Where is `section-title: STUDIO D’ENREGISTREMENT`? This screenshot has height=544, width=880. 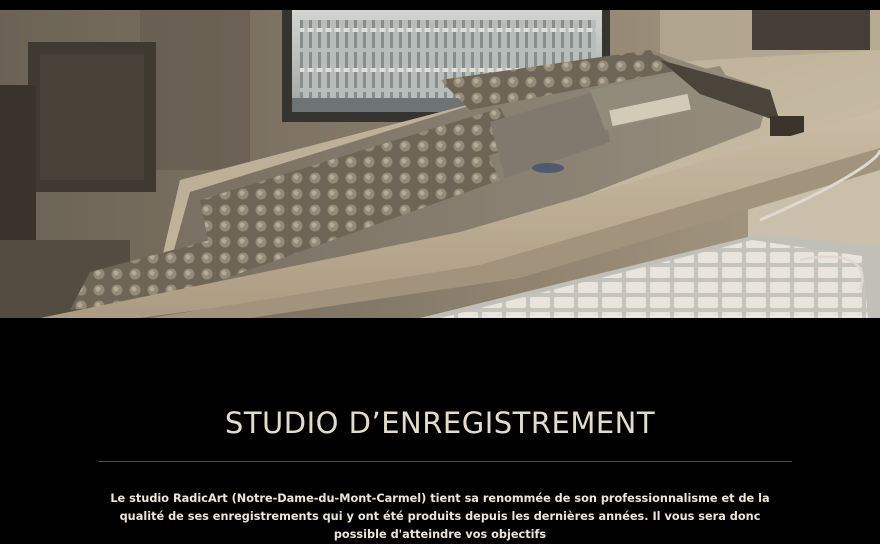 section-title: STUDIO D’ENREGISTREMENT is located at coordinates (440, 423).